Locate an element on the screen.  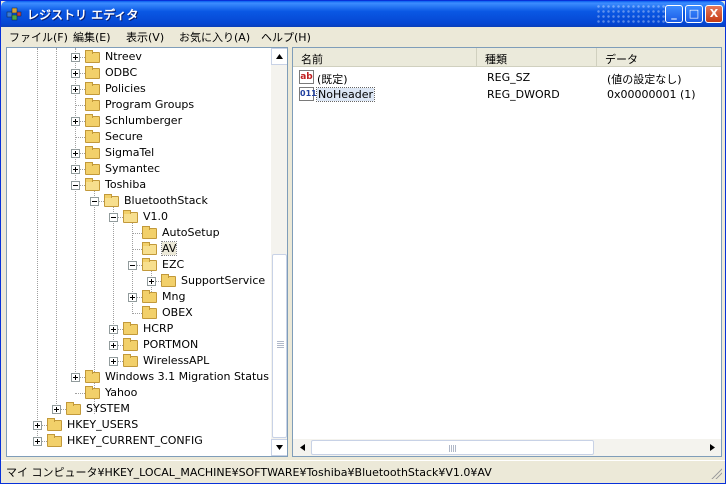
menu-bar: ファイル(F) 編集(E) 表示(V) お気に入り(A) ヘルプ(H) is located at coordinates (363, 36).